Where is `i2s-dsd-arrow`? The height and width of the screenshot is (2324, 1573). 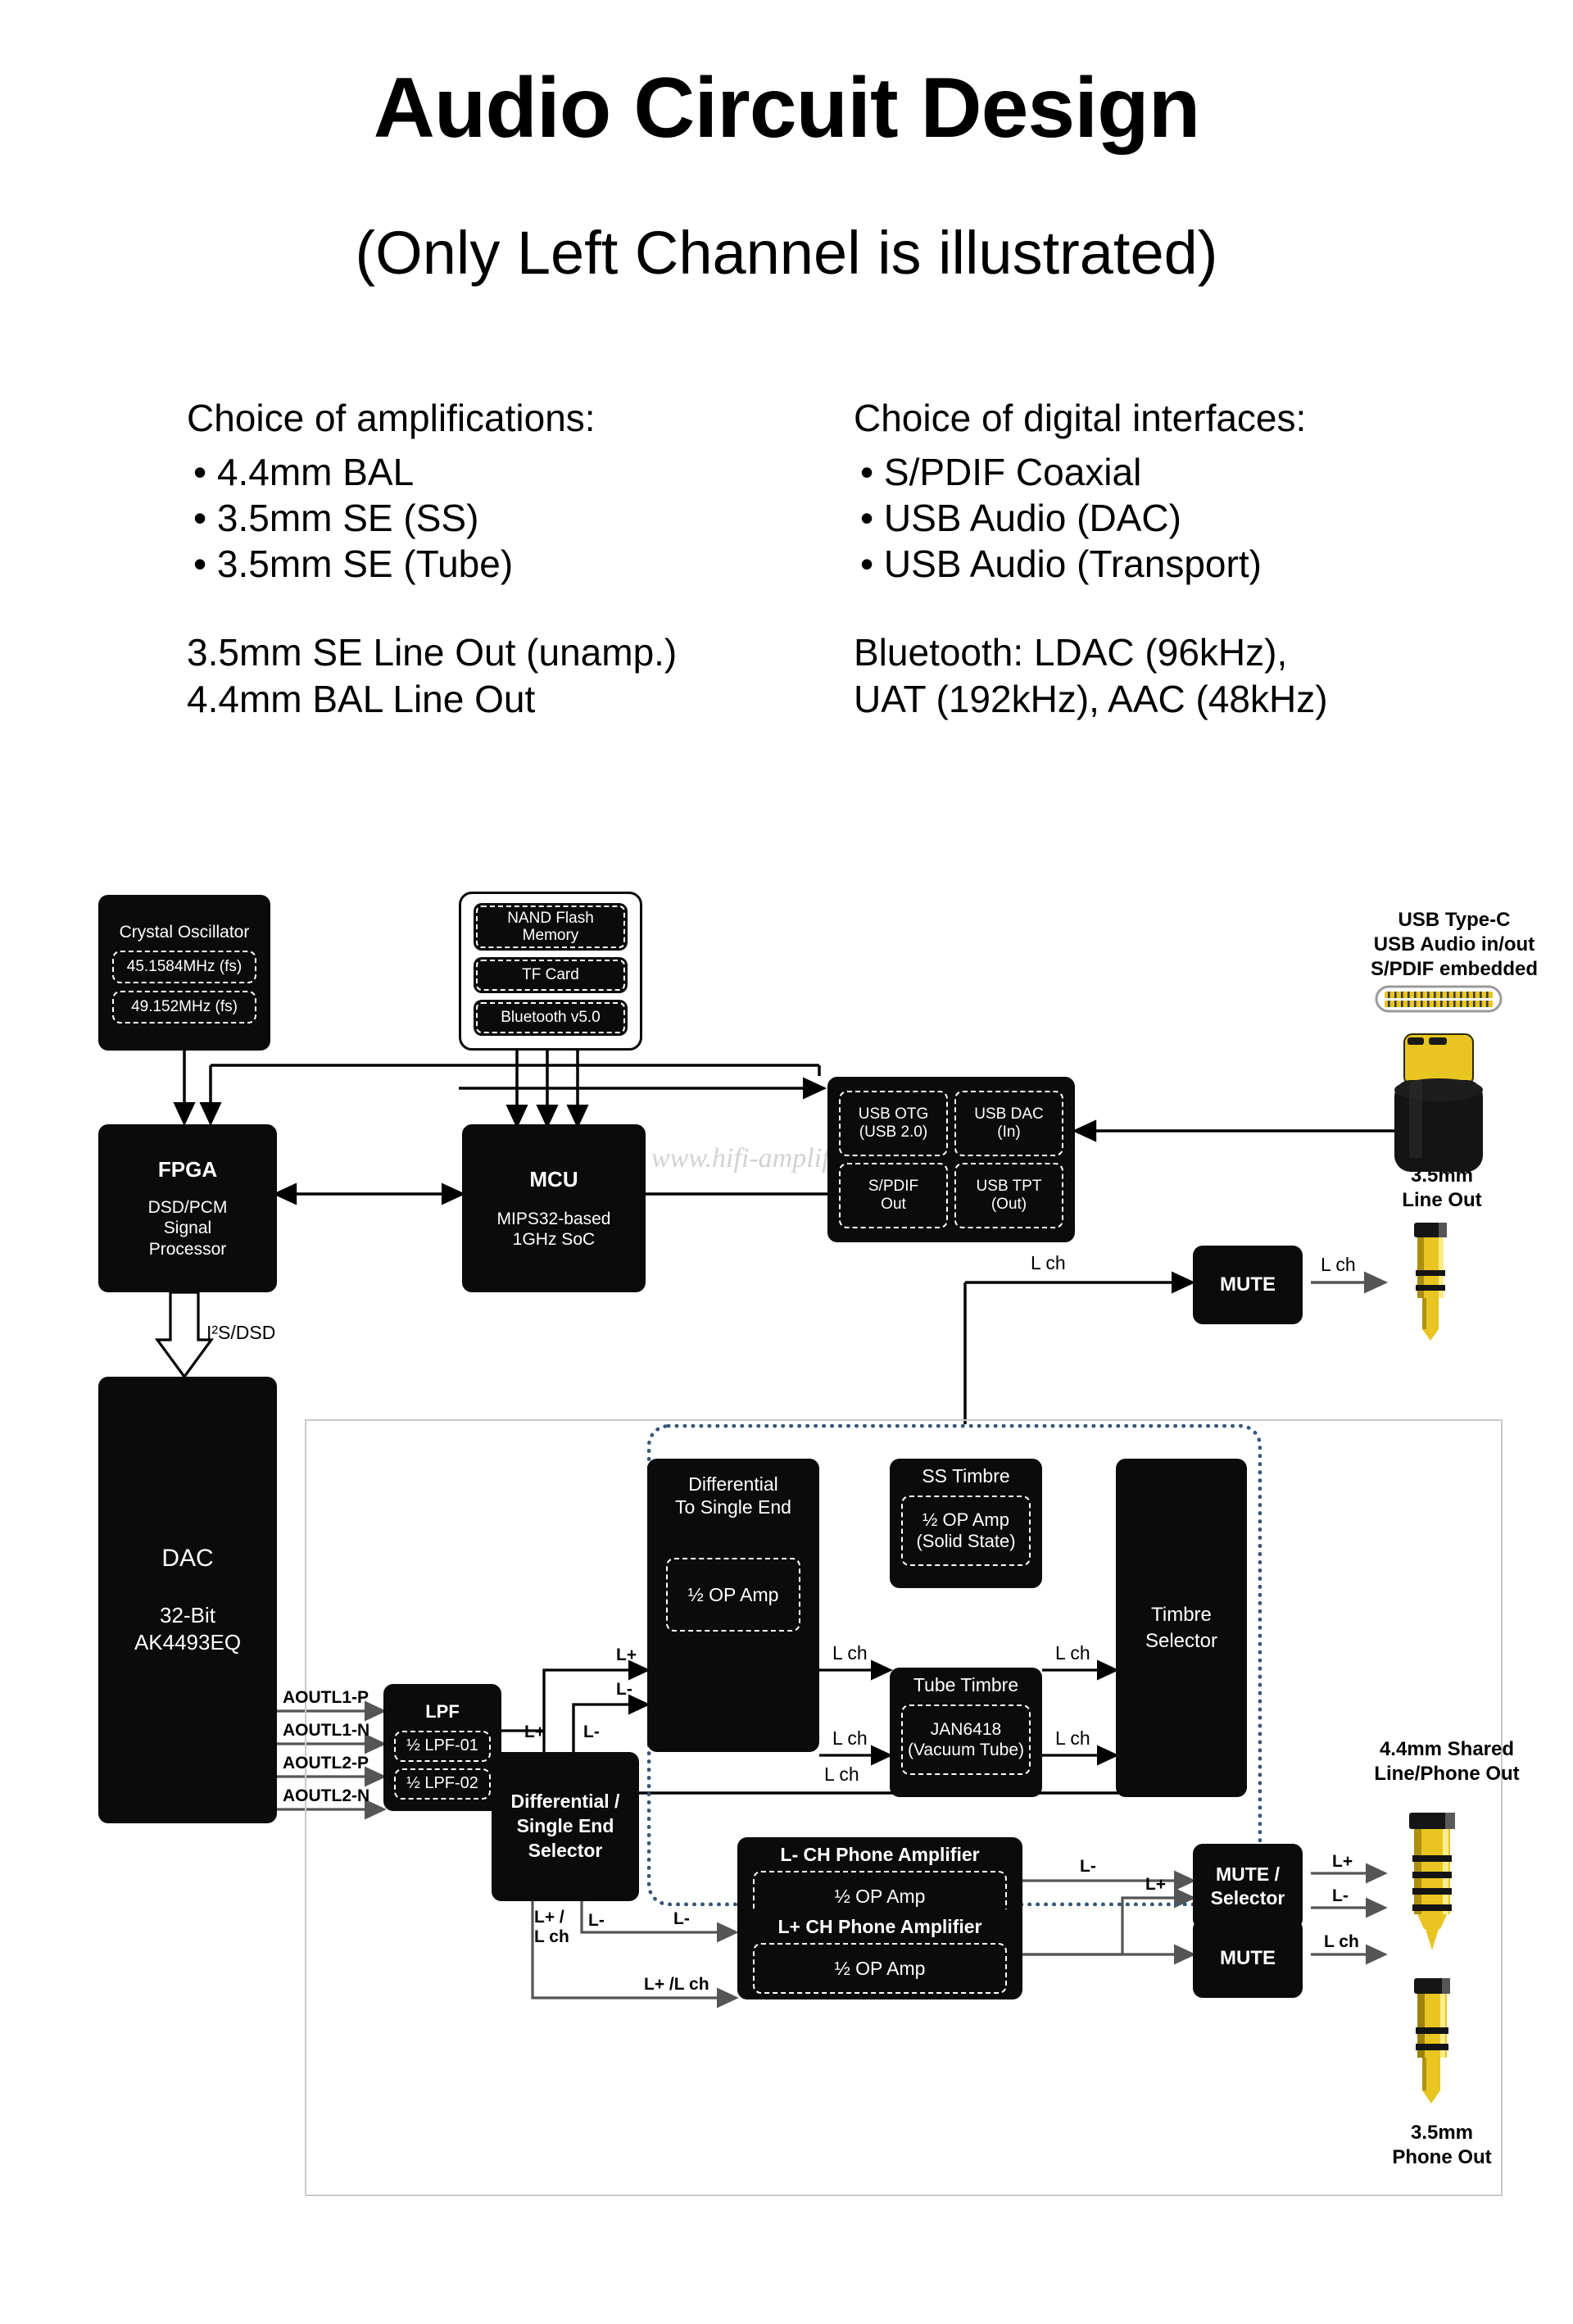 i2s-dsd-arrow is located at coordinates (184, 1335).